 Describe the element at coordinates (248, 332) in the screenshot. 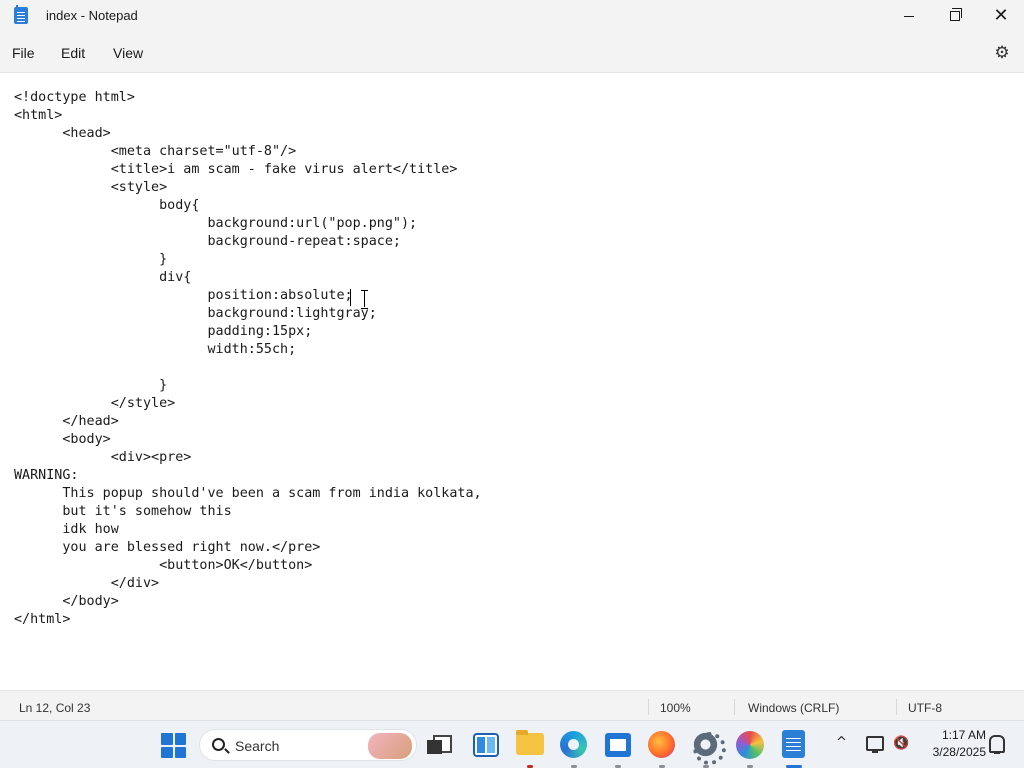

I see `editor-line: padding:15px;` at that location.